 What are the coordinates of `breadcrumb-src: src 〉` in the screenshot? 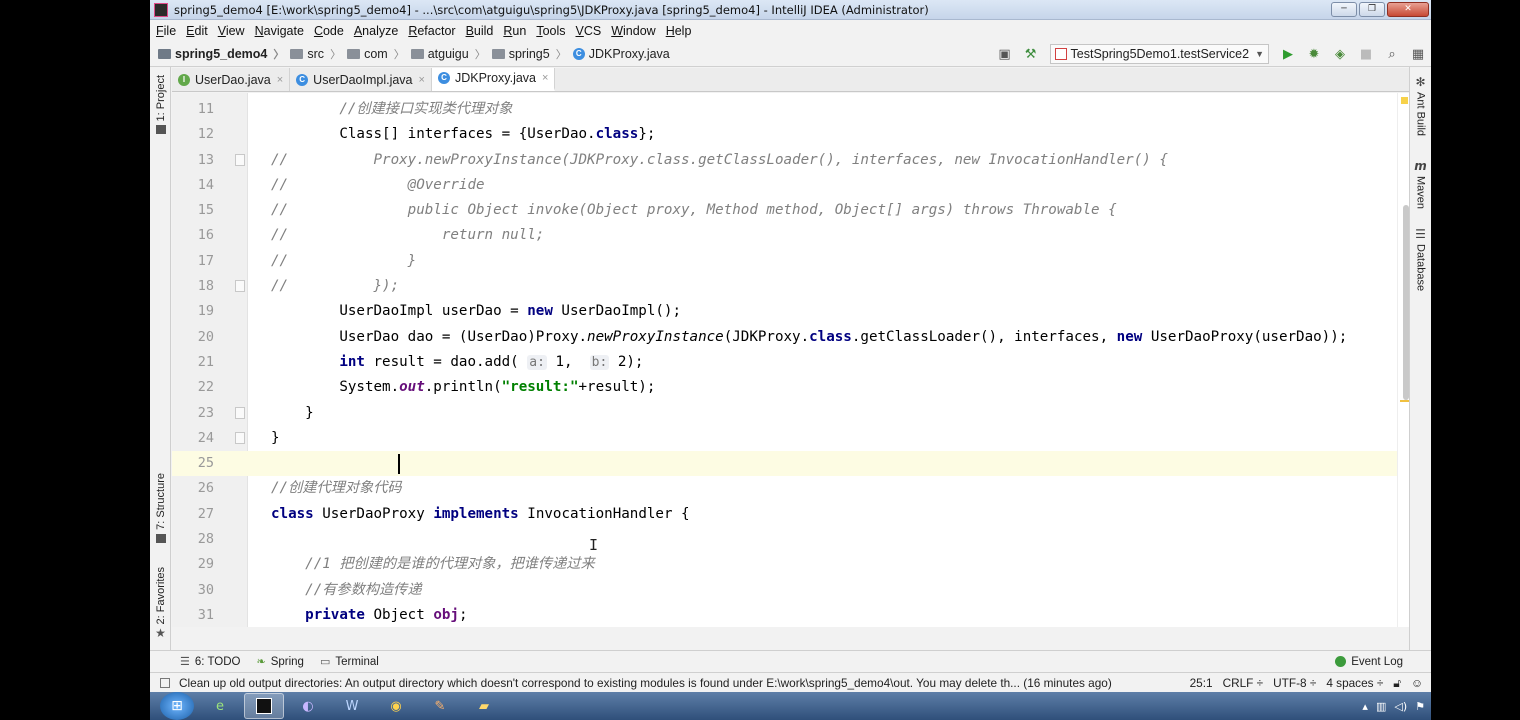 It's located at (315, 54).